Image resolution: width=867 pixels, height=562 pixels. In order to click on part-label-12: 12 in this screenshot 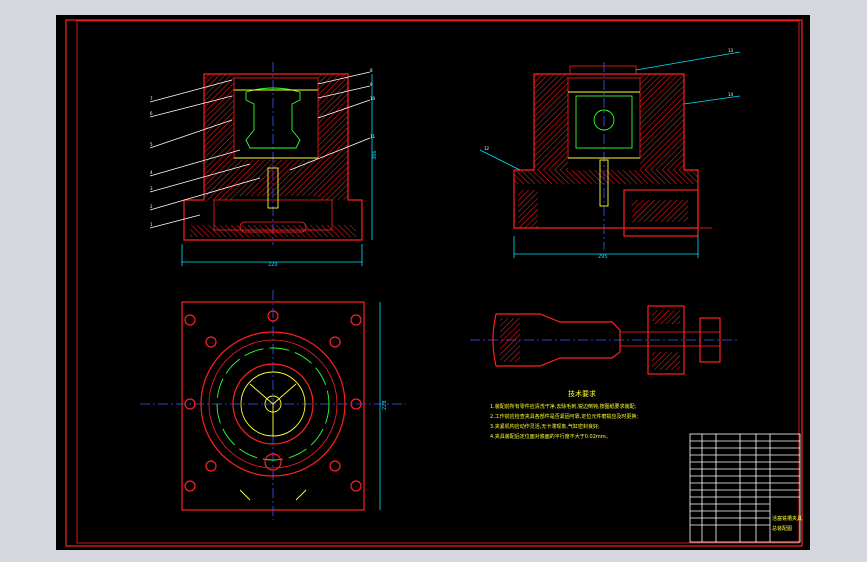, I will do `click(487, 148)`.